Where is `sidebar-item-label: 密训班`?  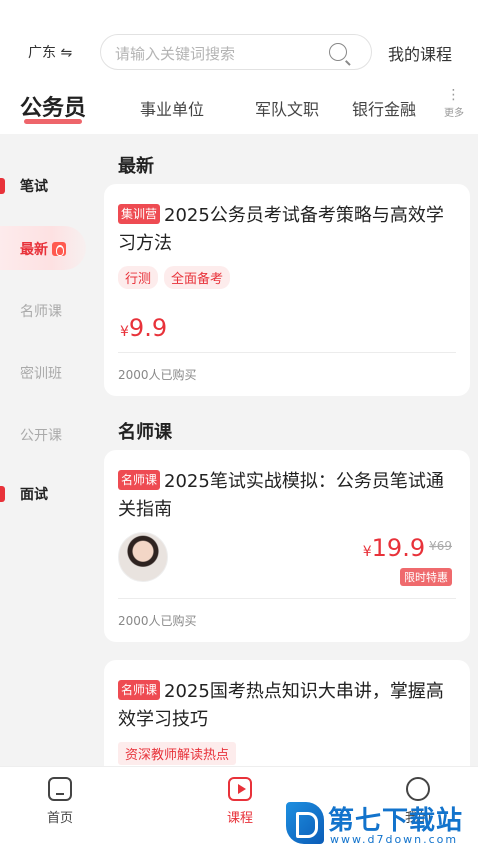
sidebar-item-label: 密训班 is located at coordinates (41, 374).